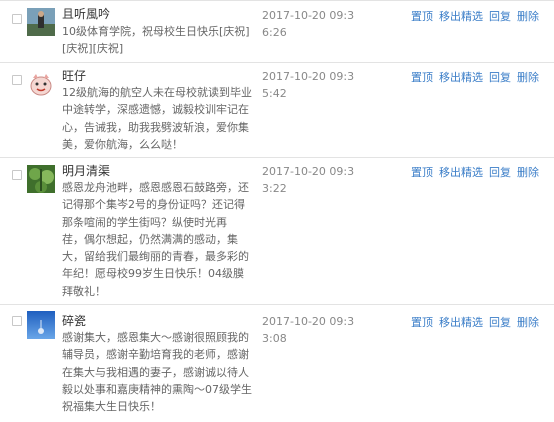 The height and width of the screenshot is (422, 554). I want to click on comment-text-line: 在集大与我相遇的妻子，感谢诚以待人, so click(155, 372).